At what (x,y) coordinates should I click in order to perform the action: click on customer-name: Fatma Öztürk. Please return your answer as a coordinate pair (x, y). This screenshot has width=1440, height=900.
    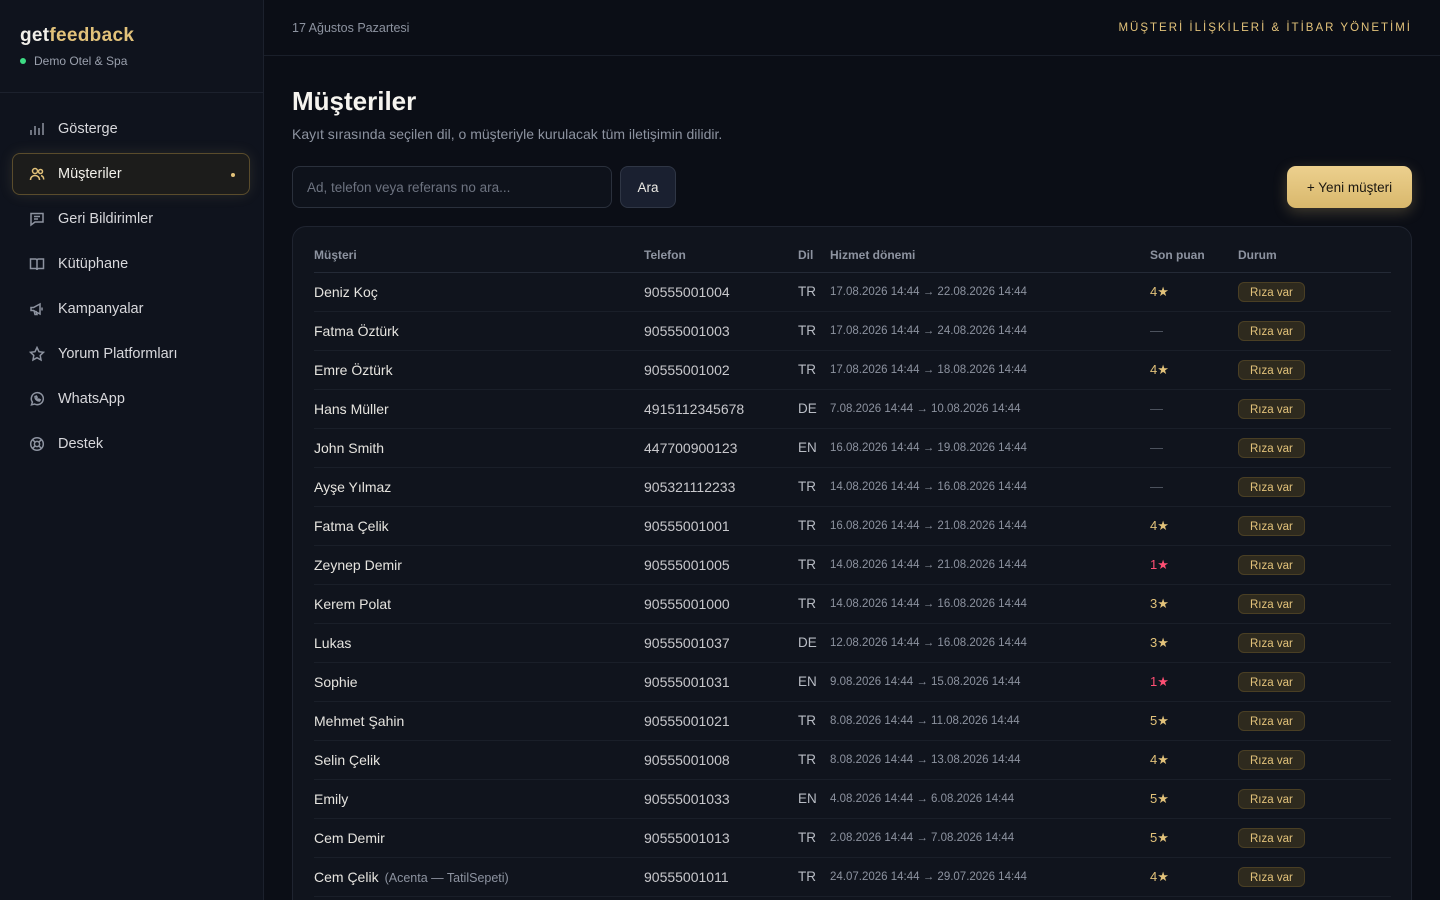
    Looking at the image, I should click on (356, 331).